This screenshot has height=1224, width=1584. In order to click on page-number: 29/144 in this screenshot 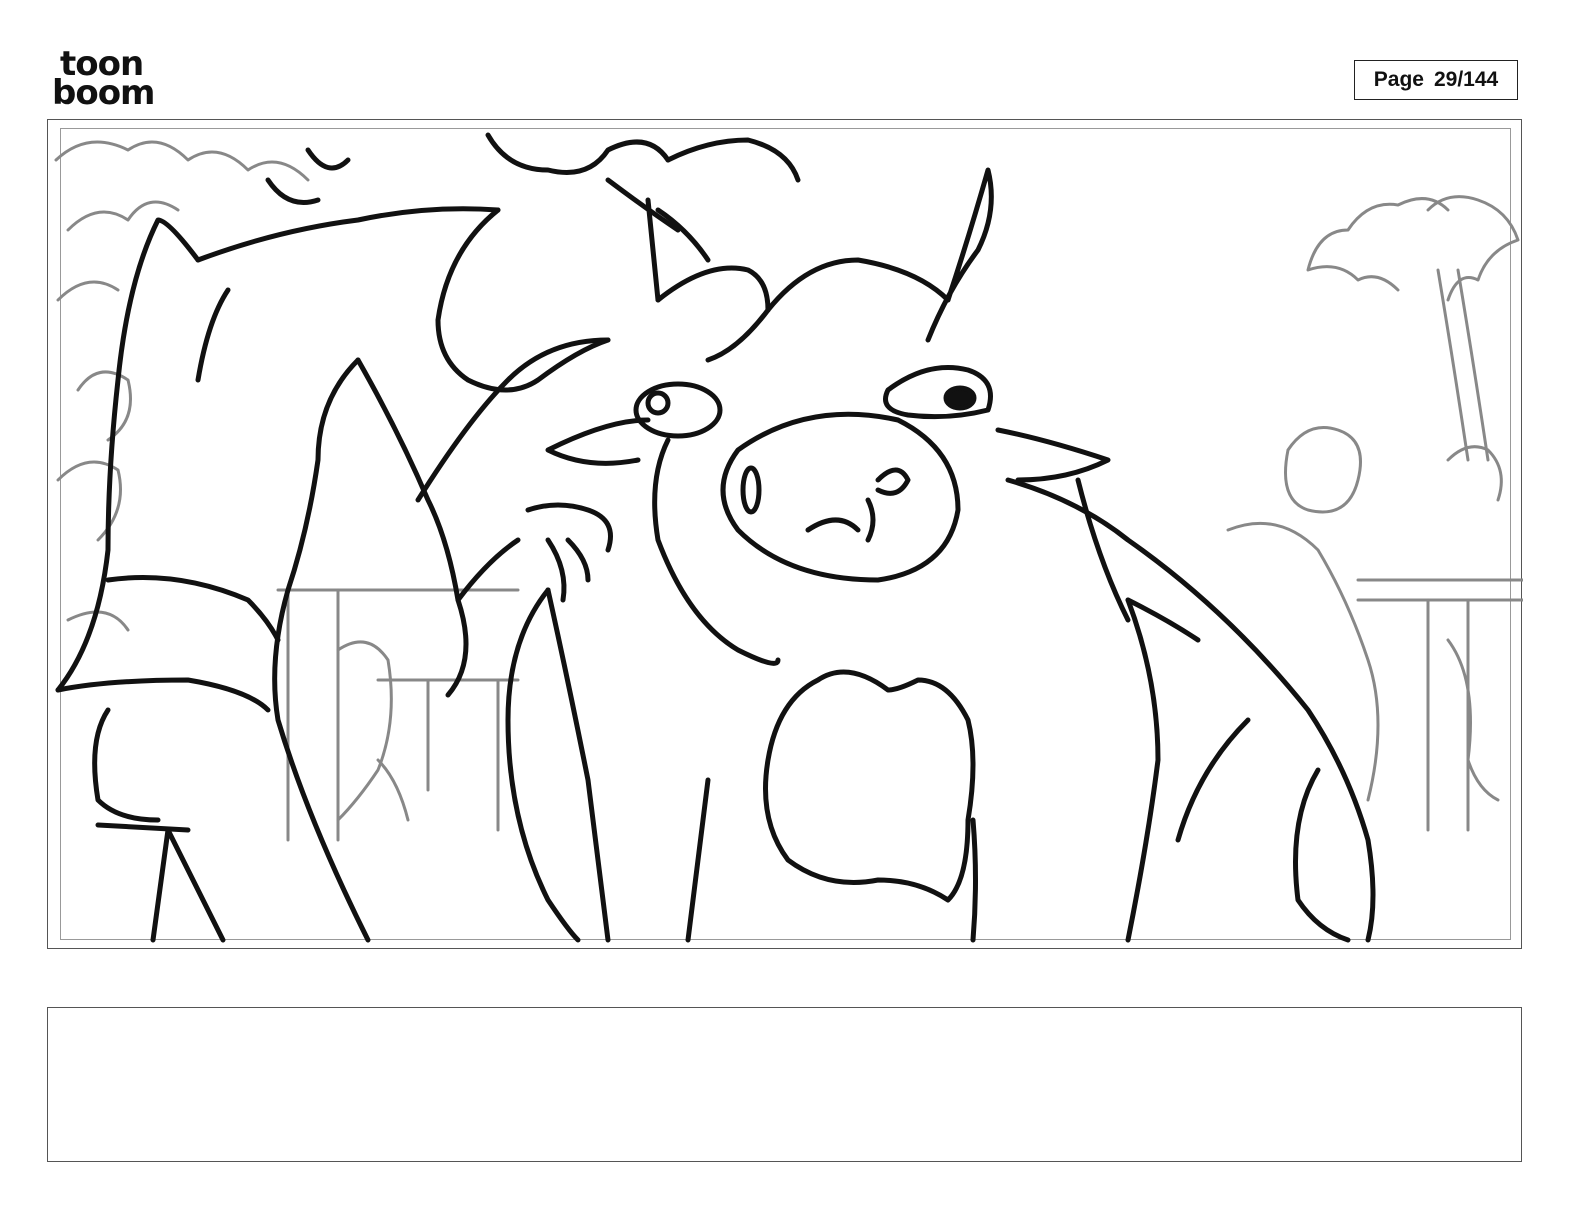, I will do `click(1466, 79)`.